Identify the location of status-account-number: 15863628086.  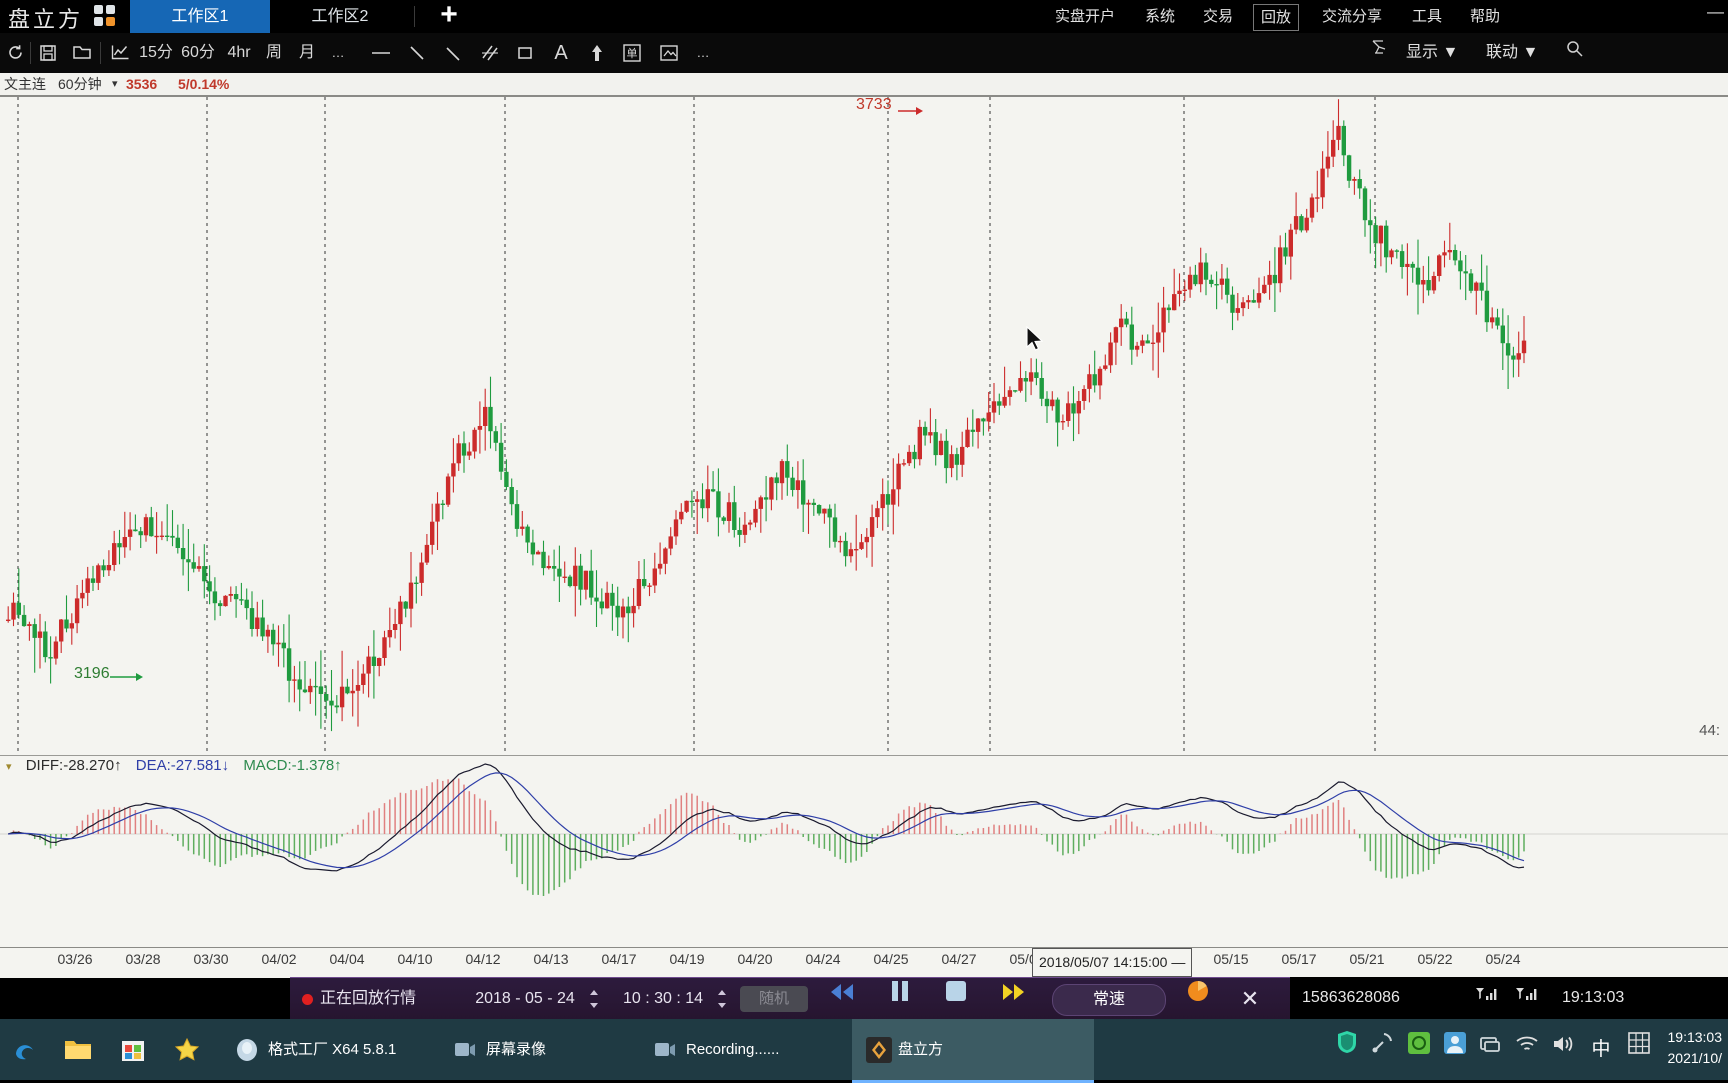
(1351, 997).